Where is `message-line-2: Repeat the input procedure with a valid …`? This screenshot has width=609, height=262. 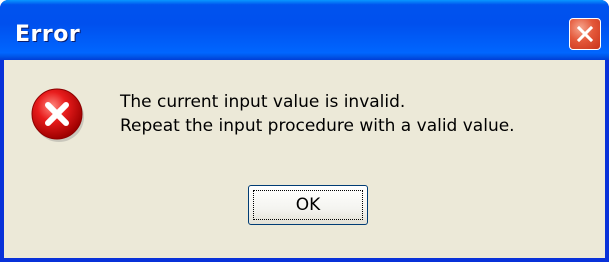
message-line-2: Repeat the input procedure with a valid … is located at coordinates (317, 126).